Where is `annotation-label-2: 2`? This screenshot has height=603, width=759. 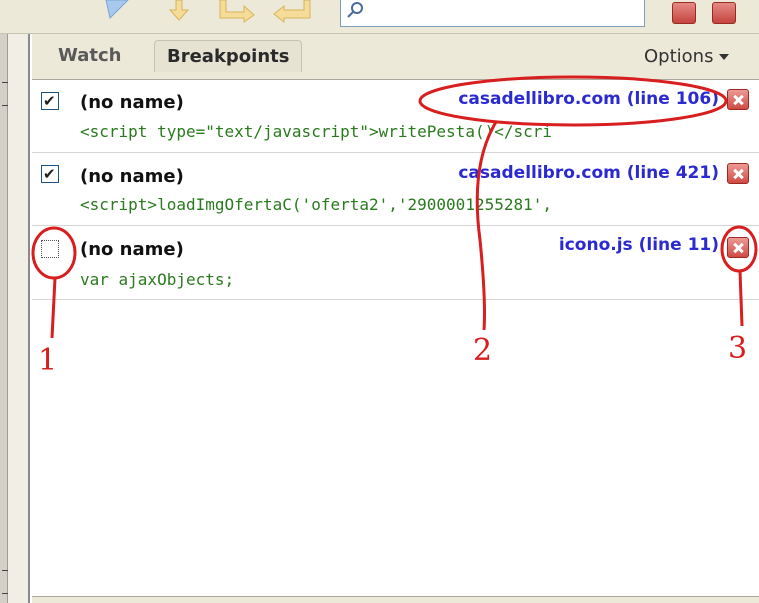 annotation-label-2: 2 is located at coordinates (483, 350).